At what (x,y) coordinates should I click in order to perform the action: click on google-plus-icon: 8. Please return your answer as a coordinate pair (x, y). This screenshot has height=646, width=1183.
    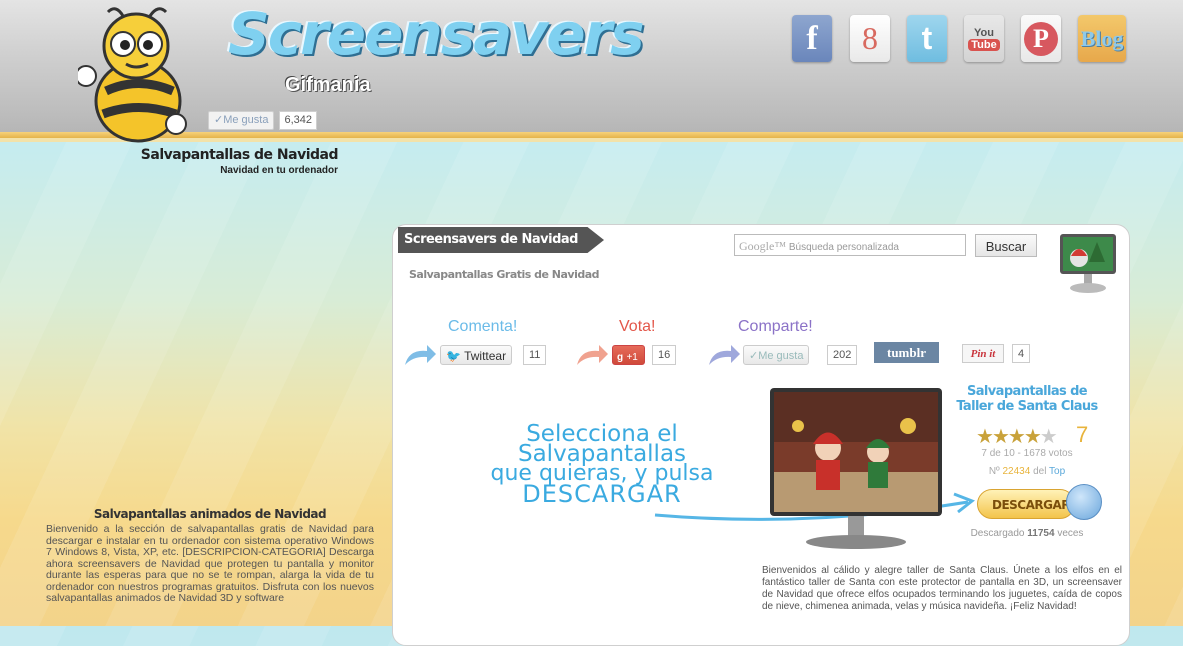
    Looking at the image, I should click on (870, 38).